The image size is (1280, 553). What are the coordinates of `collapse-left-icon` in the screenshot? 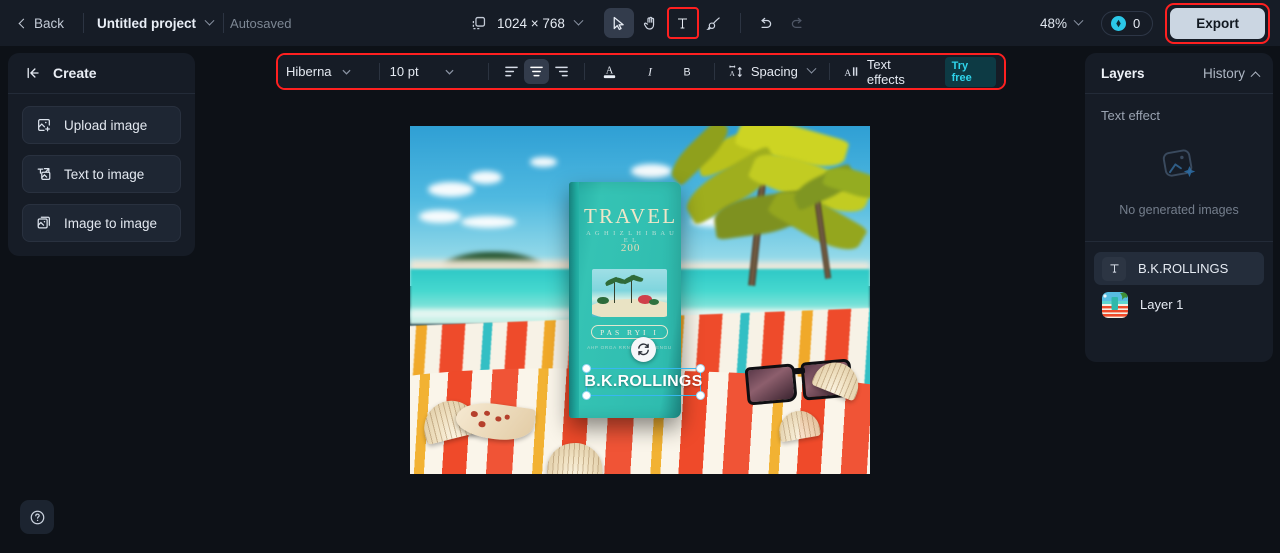 It's located at (34, 73).